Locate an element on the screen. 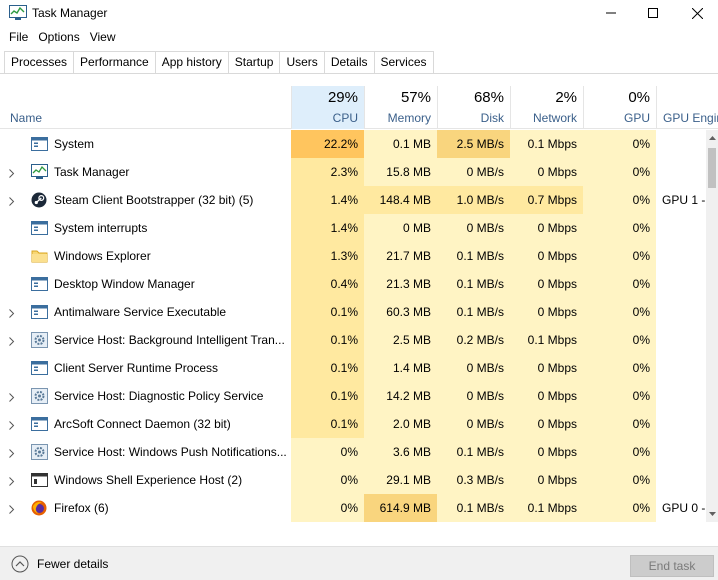 This screenshot has height=580, width=718. process-name: Steam Client Bootstrapper (32 bit) (5) is located at coordinates (154, 200).